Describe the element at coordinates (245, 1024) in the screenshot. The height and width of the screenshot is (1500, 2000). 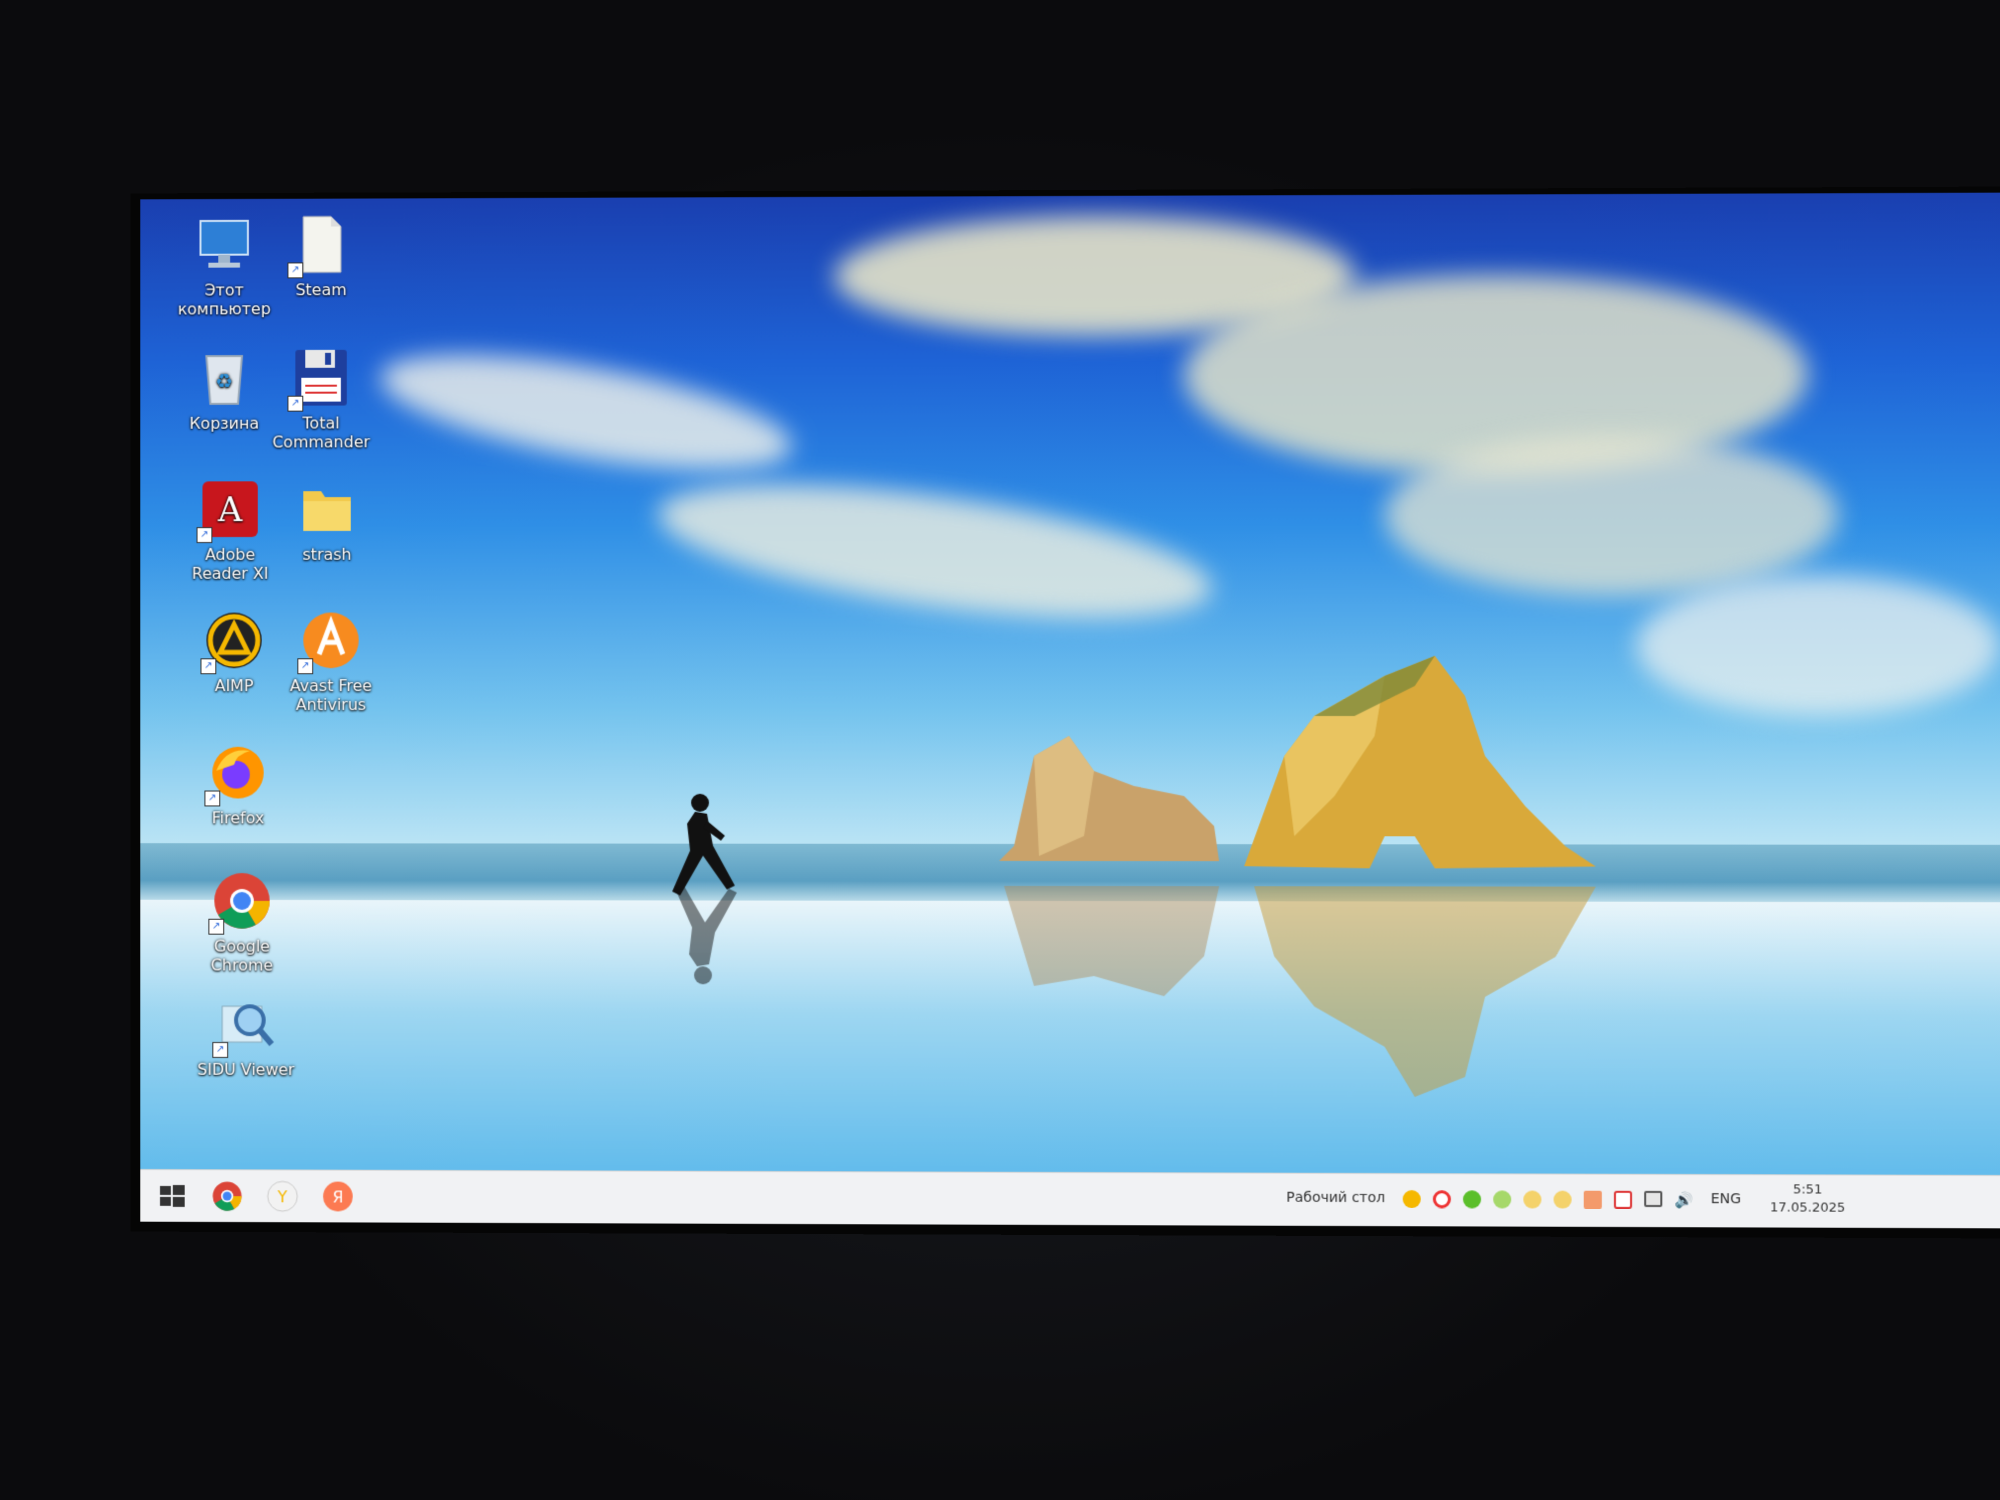
I see `magnifier-icon: ↗` at that location.